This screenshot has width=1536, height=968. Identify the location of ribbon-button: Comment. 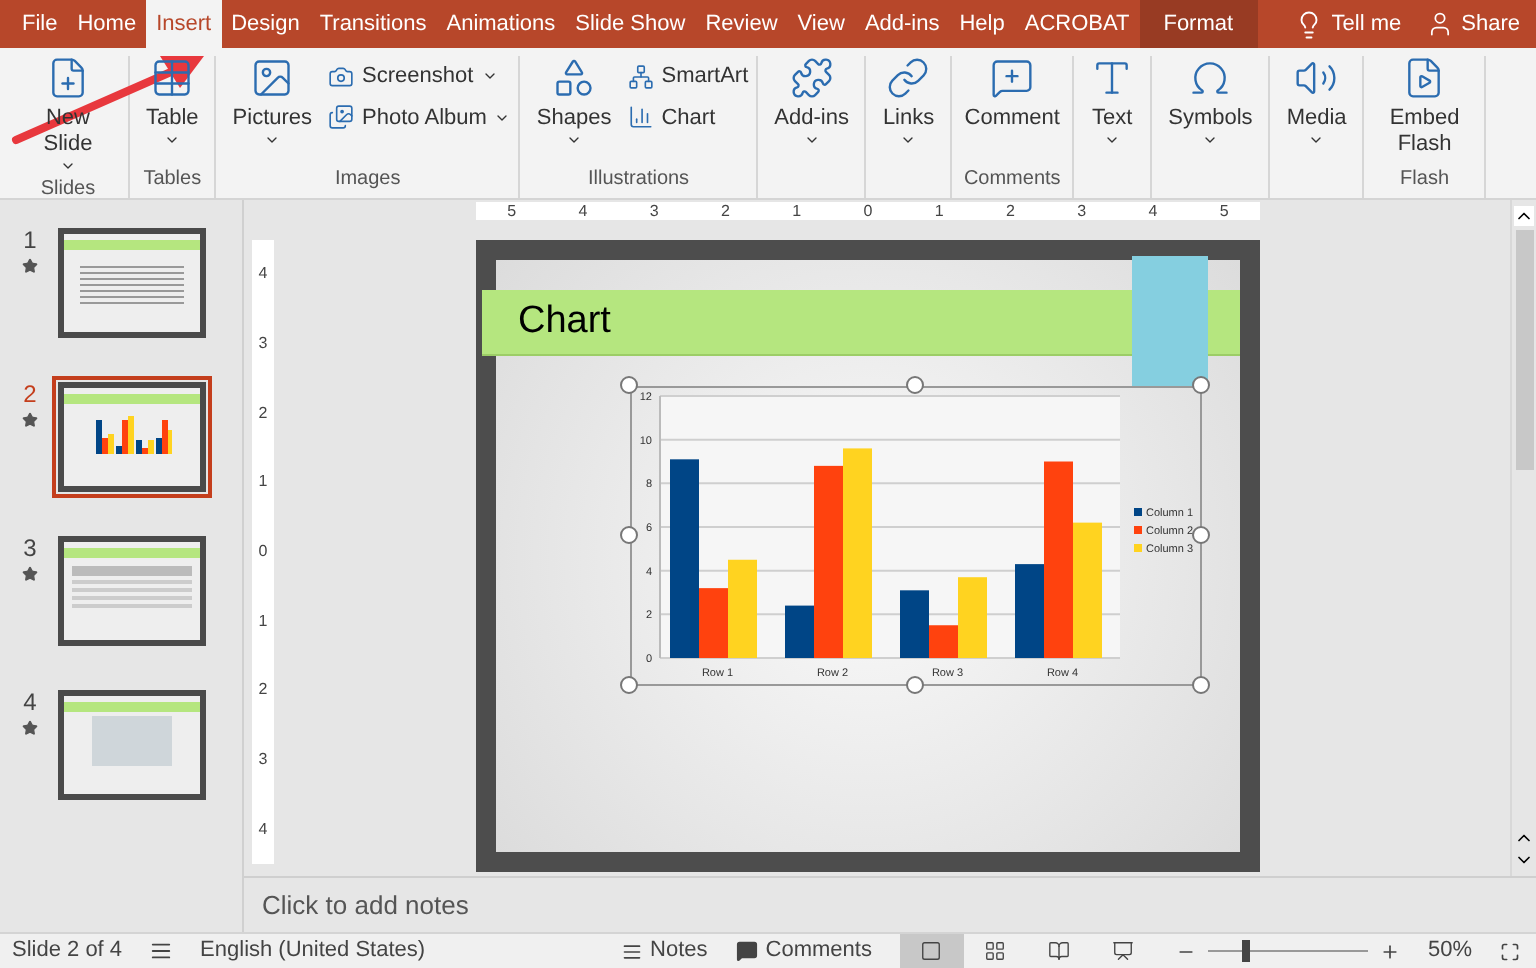
(1012, 94).